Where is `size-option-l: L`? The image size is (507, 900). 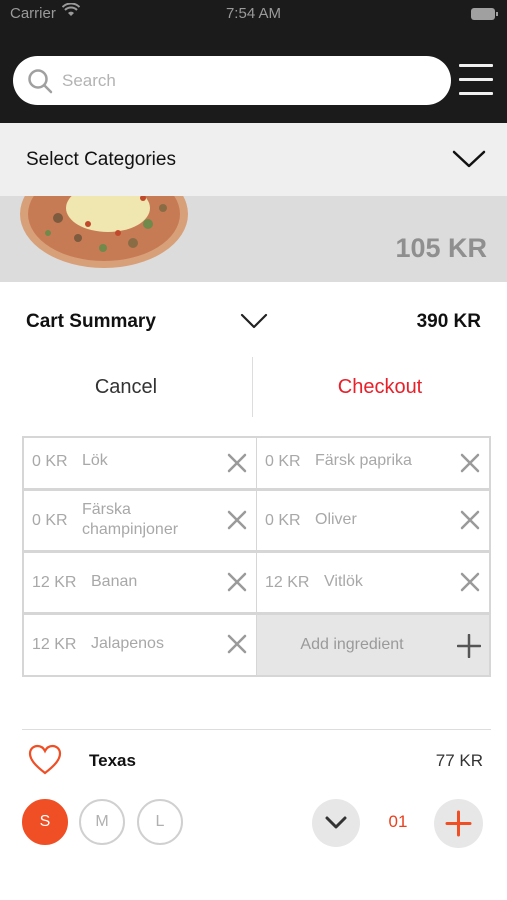 size-option-l: L is located at coordinates (160, 822).